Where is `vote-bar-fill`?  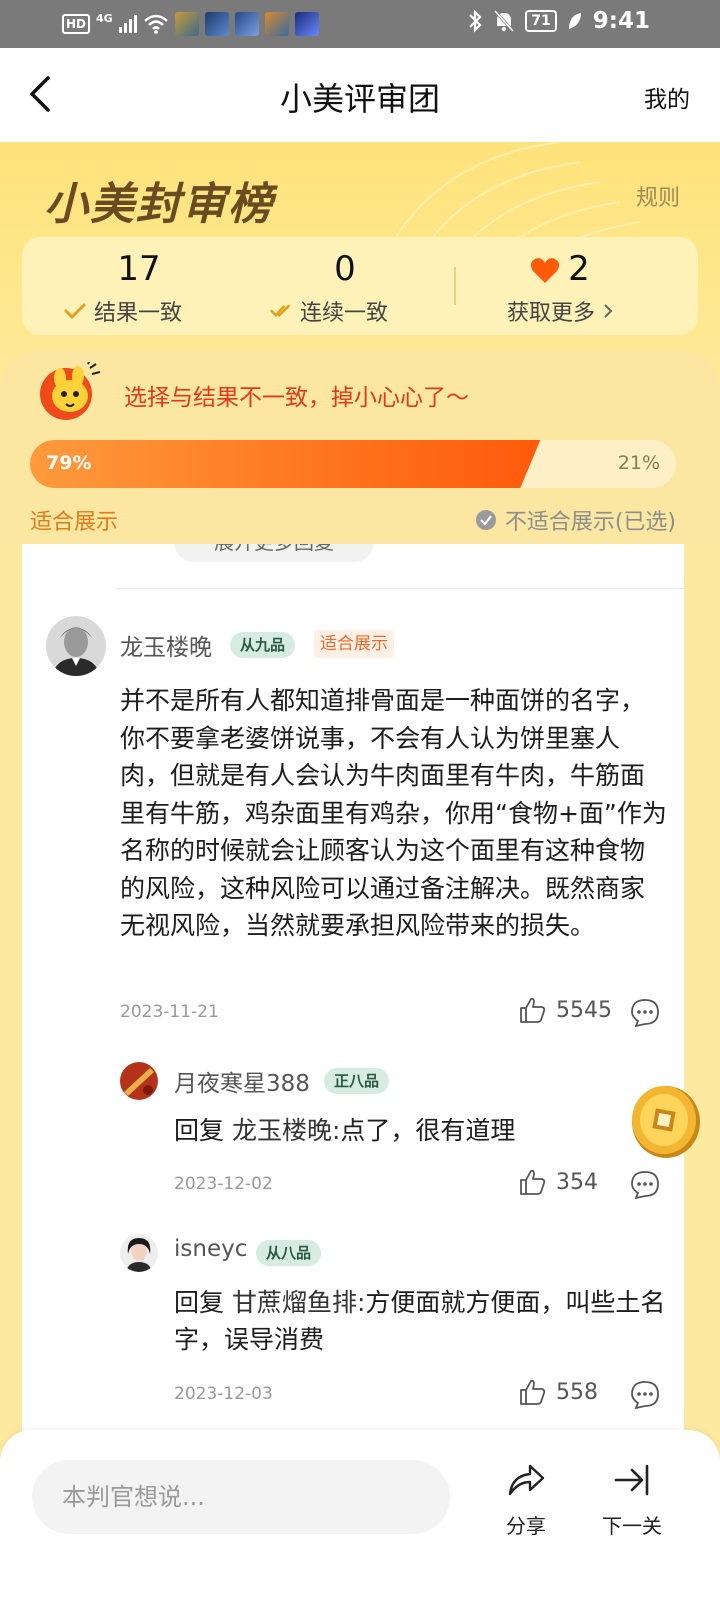
vote-bar-fill is located at coordinates (285, 464).